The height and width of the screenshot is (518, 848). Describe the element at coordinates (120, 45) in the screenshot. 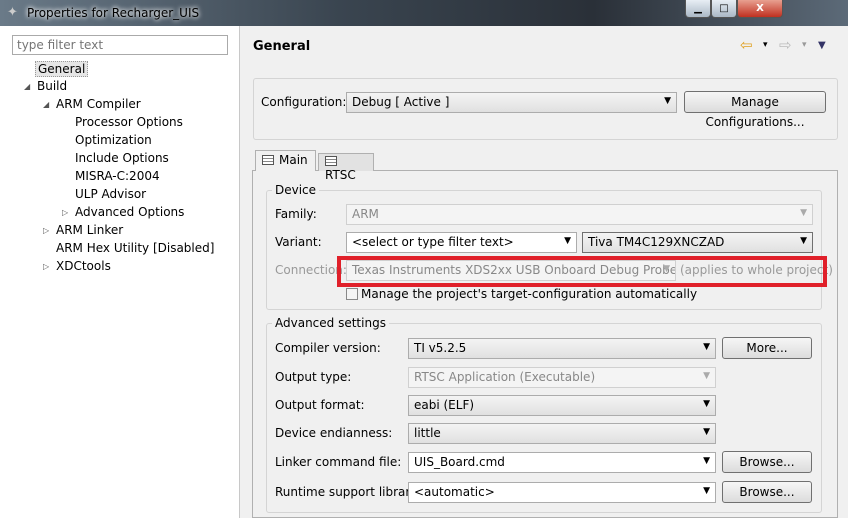

I see `filter-input` at that location.